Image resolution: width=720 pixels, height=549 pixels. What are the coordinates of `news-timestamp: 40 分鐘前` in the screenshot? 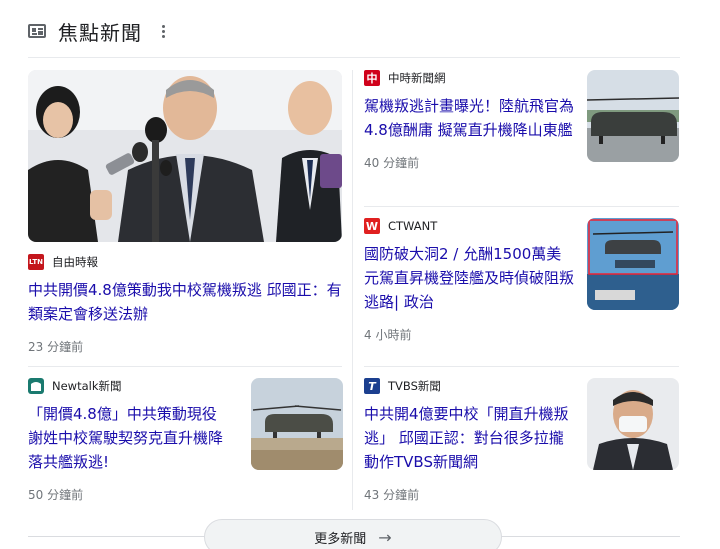 It's located at (392, 163).